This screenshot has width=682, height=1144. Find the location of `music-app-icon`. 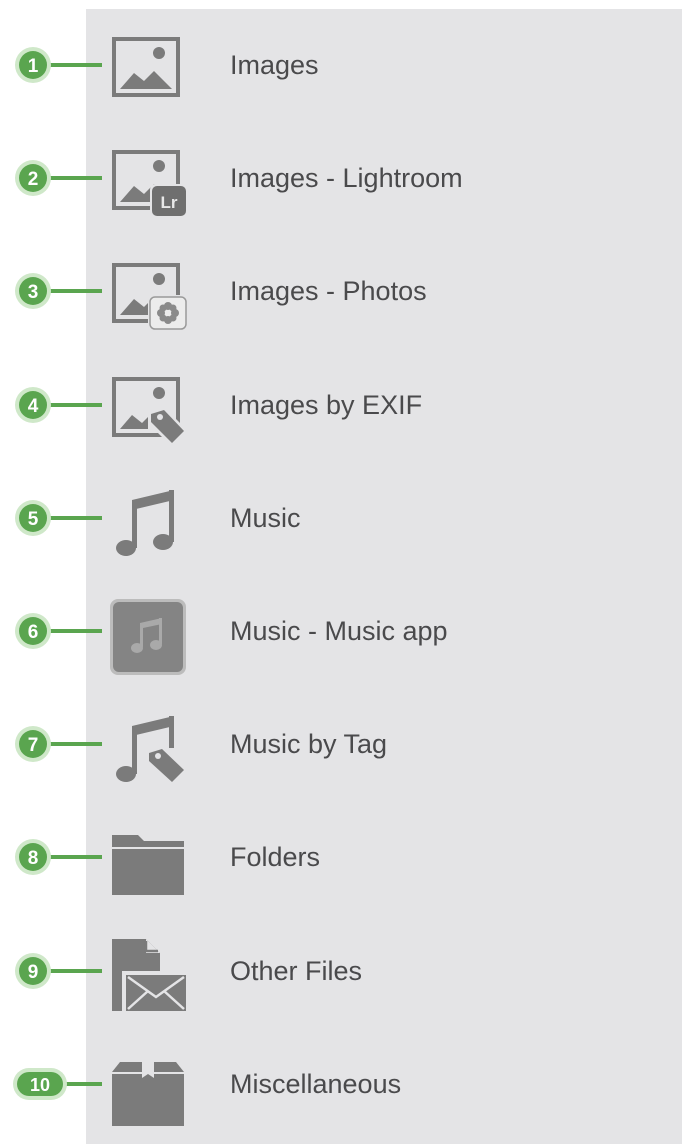

music-app-icon is located at coordinates (148, 637).